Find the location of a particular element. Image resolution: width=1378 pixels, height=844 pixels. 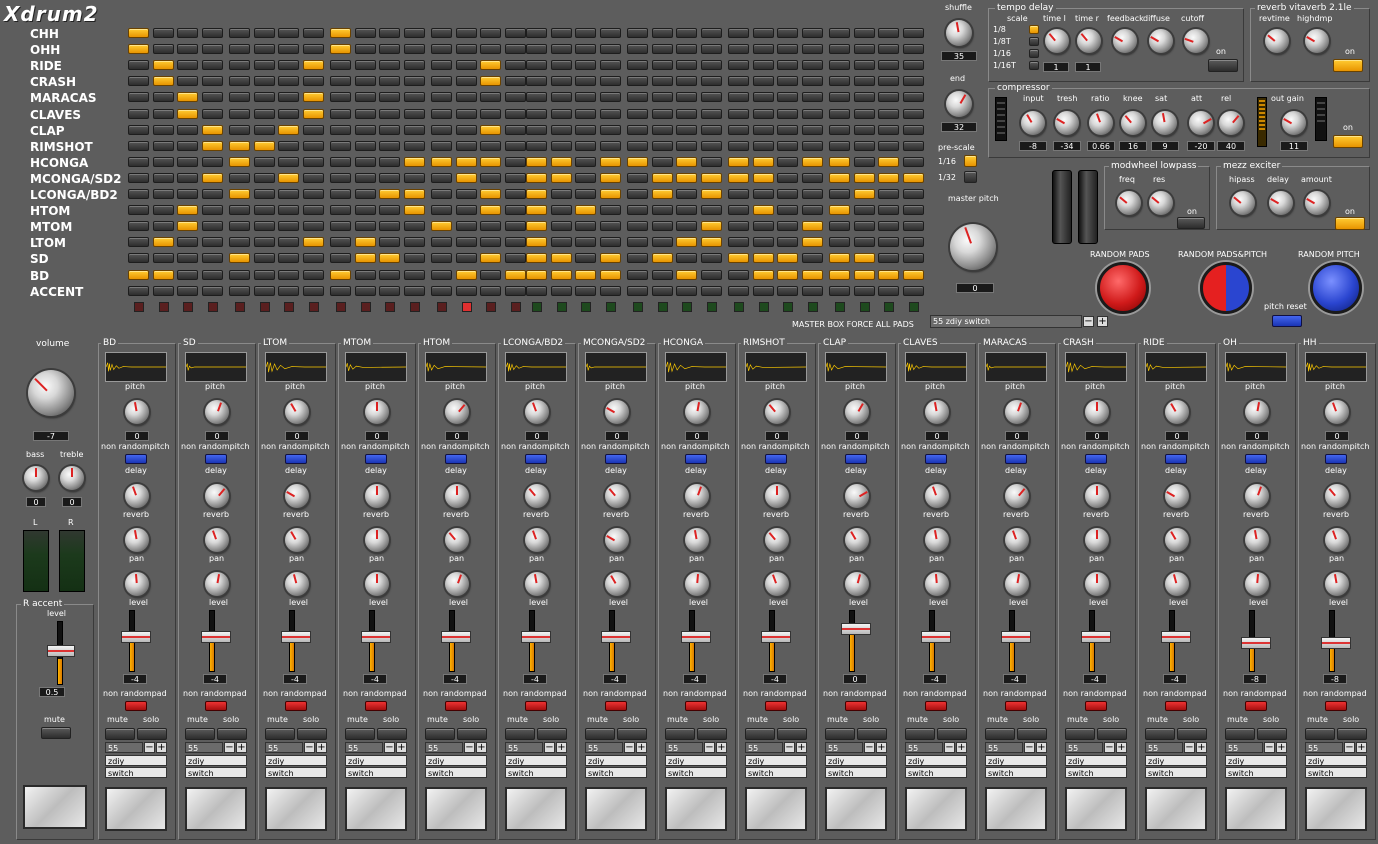

master-pitch-knob is located at coordinates (973, 247).